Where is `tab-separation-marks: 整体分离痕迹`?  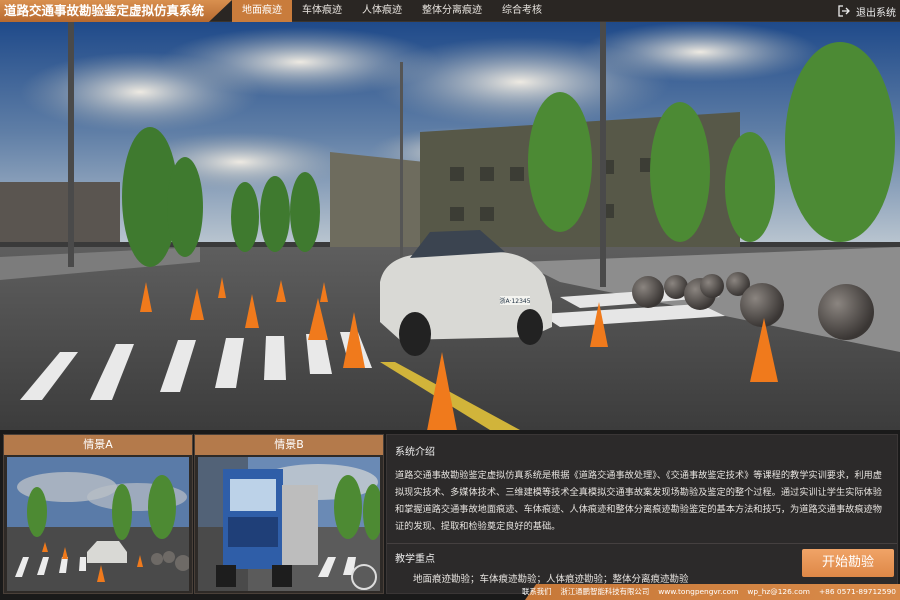
tab-separation-marks: 整体分离痕迹 is located at coordinates (452, 11).